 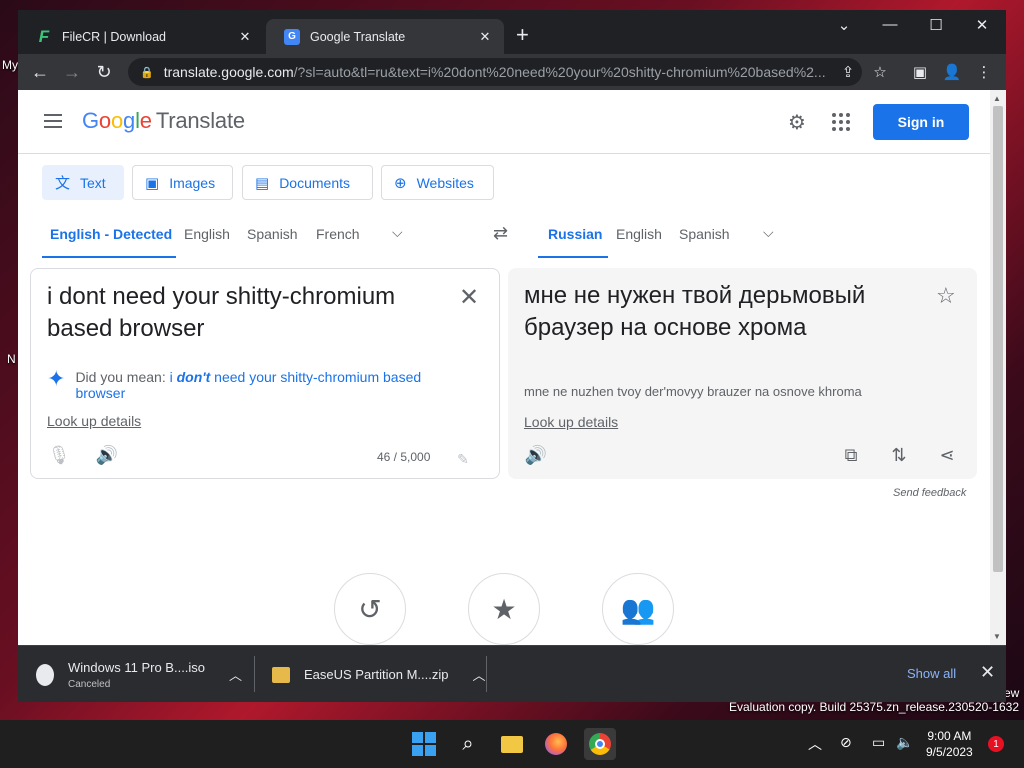 What do you see at coordinates (575, 234) in the screenshot?
I see `target-lang-russian: Russian` at bounding box center [575, 234].